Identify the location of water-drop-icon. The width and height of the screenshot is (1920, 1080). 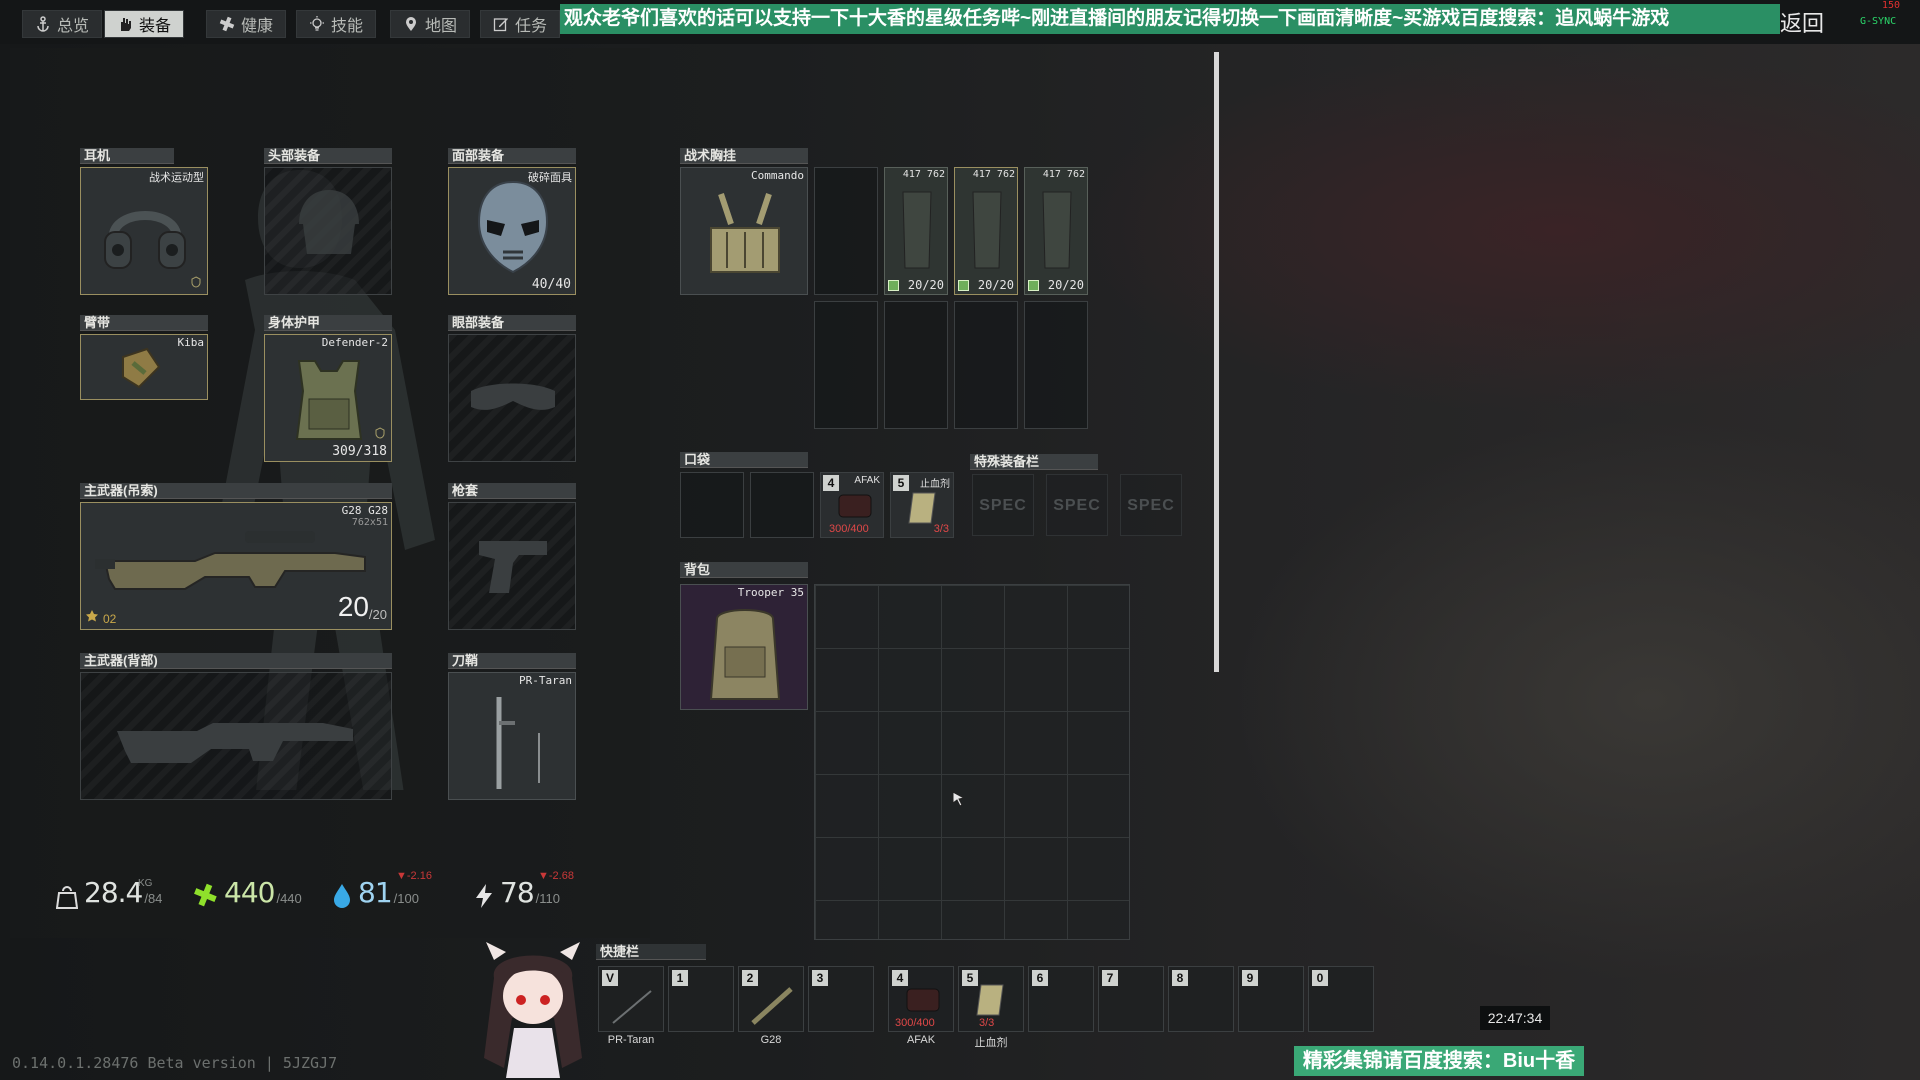
(342, 896).